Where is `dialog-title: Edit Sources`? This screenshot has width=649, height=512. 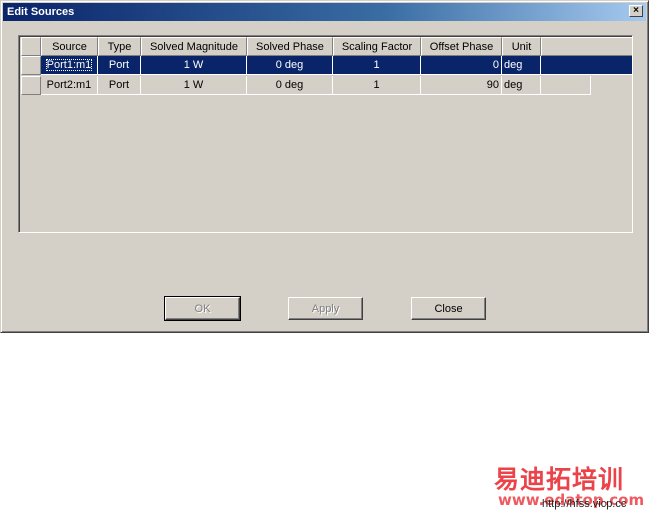 dialog-title: Edit Sources is located at coordinates (41, 12).